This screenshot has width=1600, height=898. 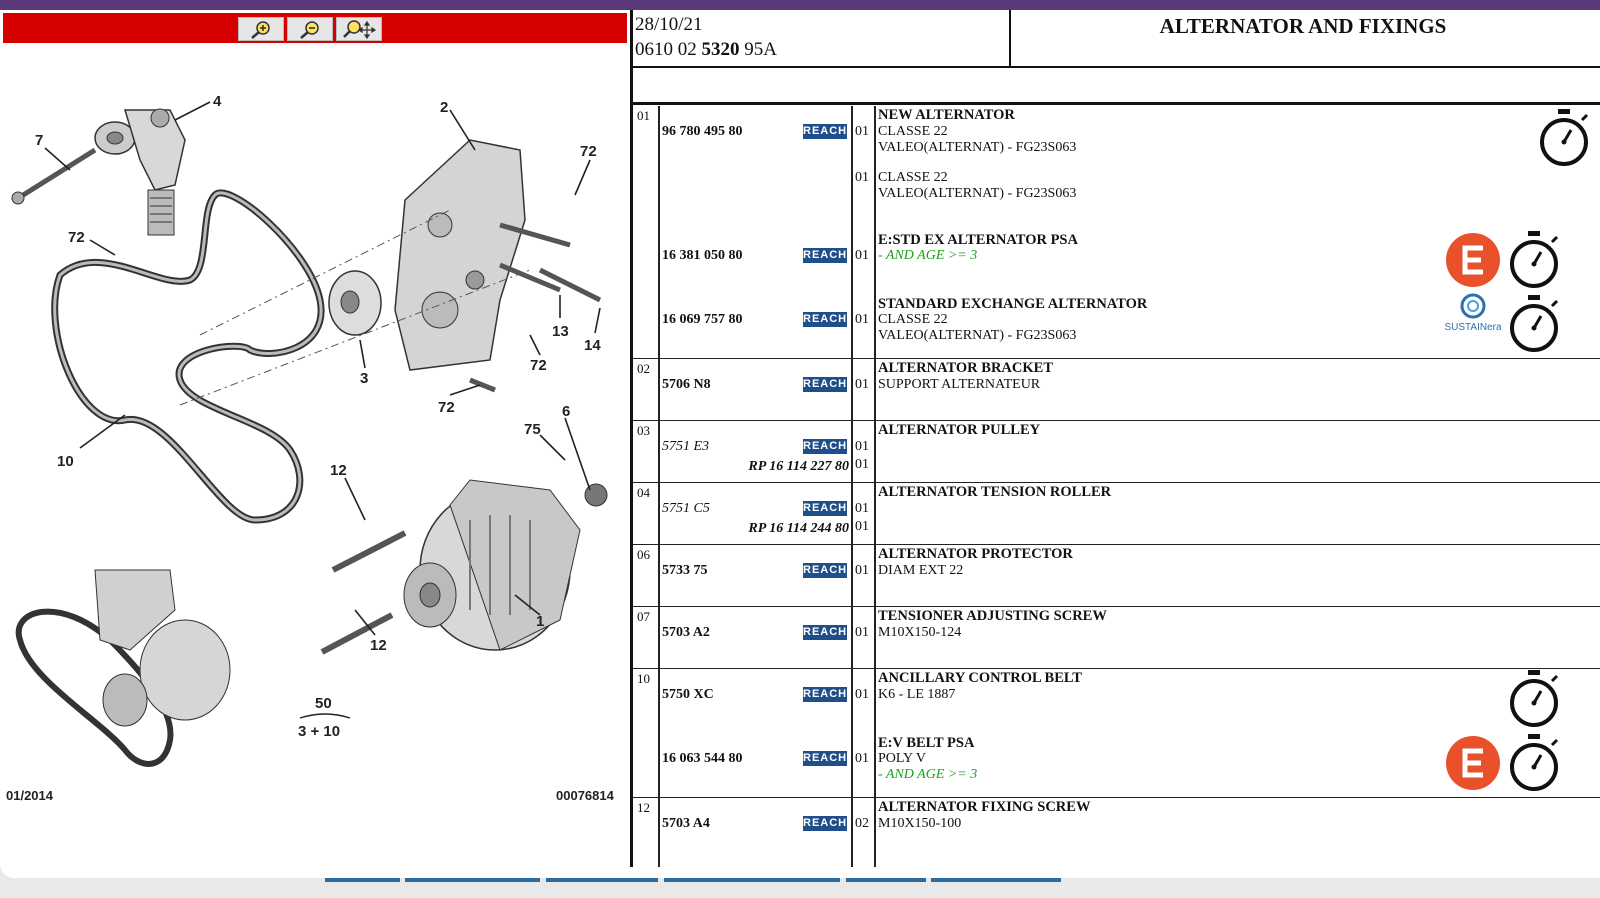 What do you see at coordinates (965, 368) in the screenshot?
I see `description-title: ALTERNATOR BRACKET` at bounding box center [965, 368].